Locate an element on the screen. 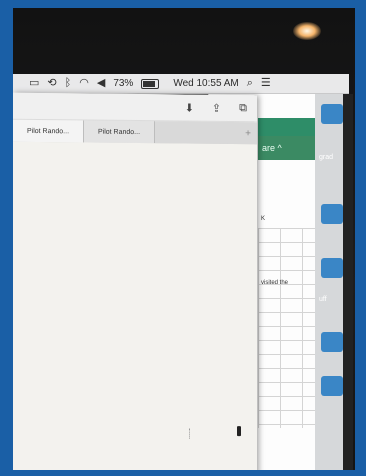 Image resolution: width=366 pixels, height=476 pixels. cell-text: visited the is located at coordinates (275, 283).